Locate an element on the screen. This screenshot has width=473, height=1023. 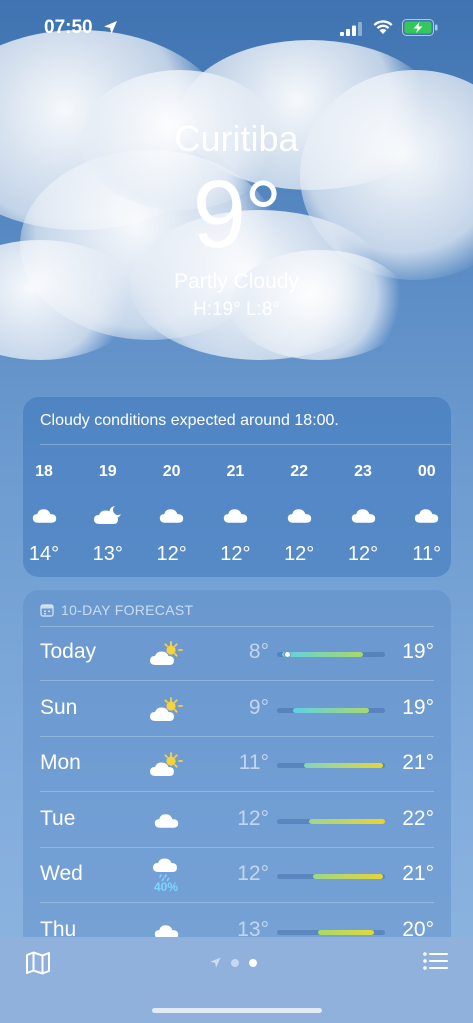
hourly-summary-message: Cloudy conditions expected around 18:00. is located at coordinates (189, 420).